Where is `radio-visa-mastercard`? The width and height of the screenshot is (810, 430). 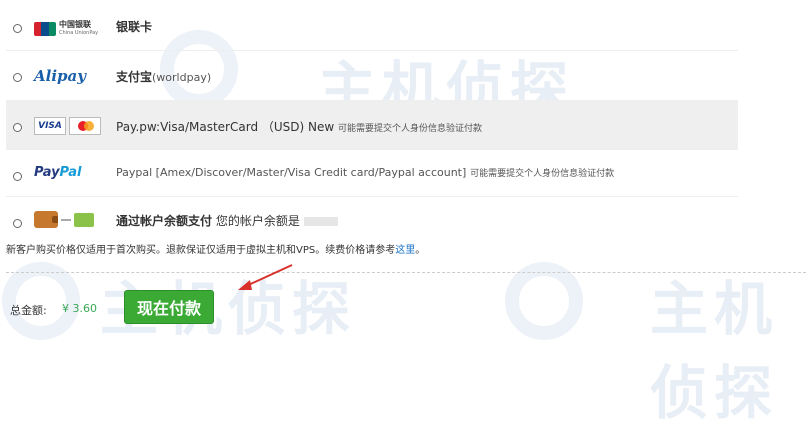 radio-visa-mastercard is located at coordinates (17, 127).